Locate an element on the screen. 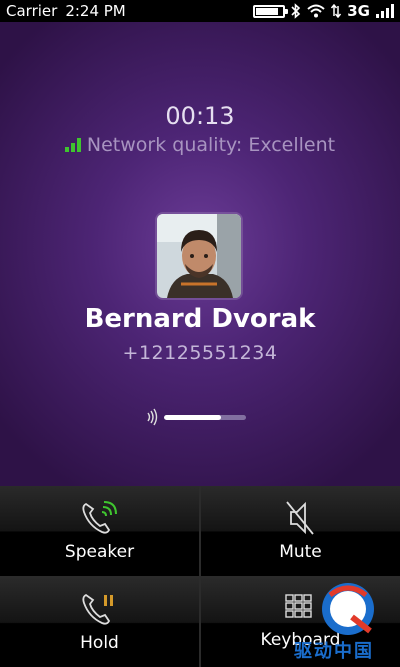 This screenshot has width=400, height=667. mute-button: Mute is located at coordinates (300, 531).